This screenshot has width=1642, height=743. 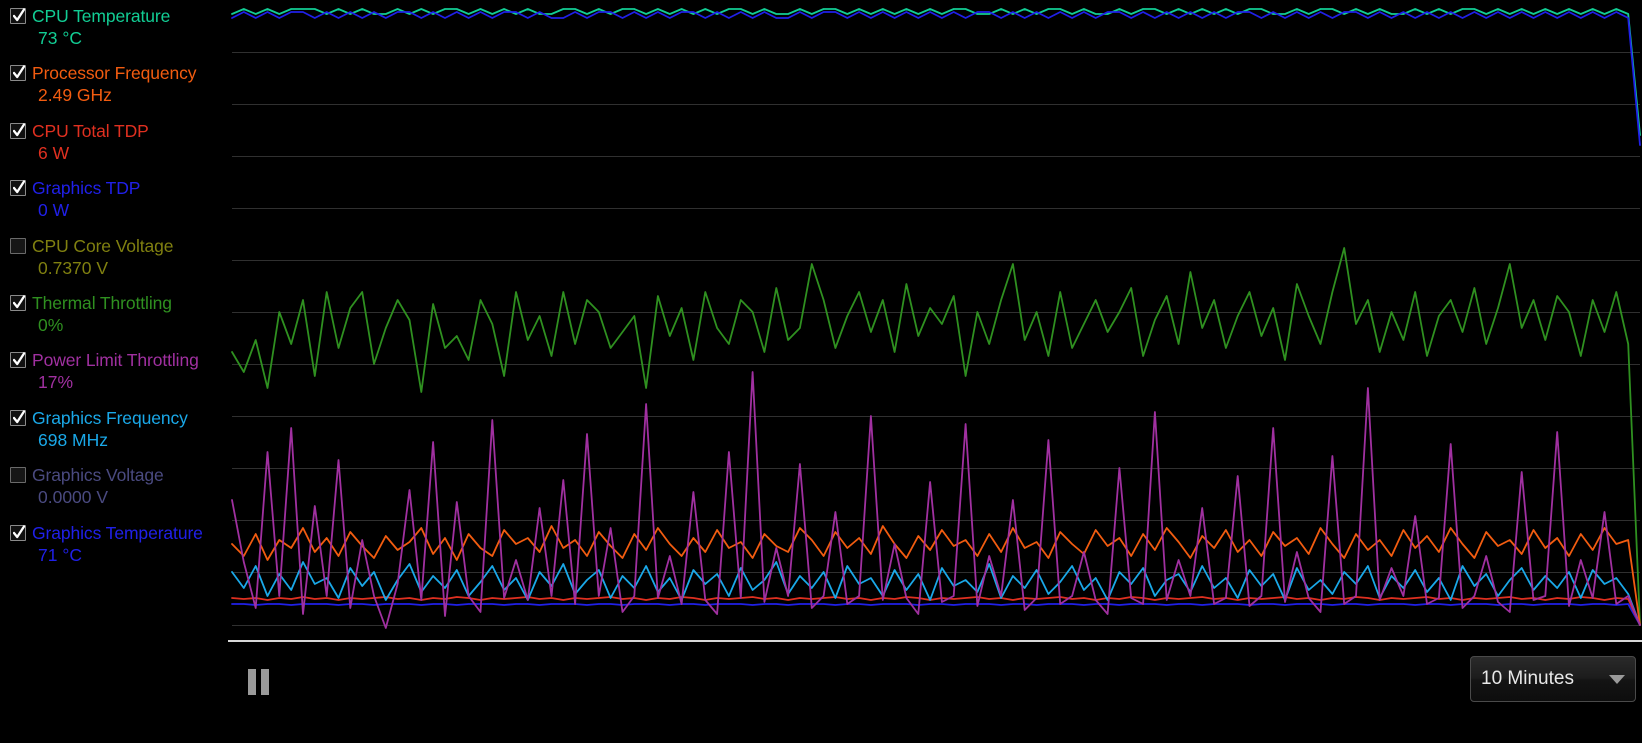 I want to click on chart-controls-bar: 10 Minutes, so click(x=935, y=691).